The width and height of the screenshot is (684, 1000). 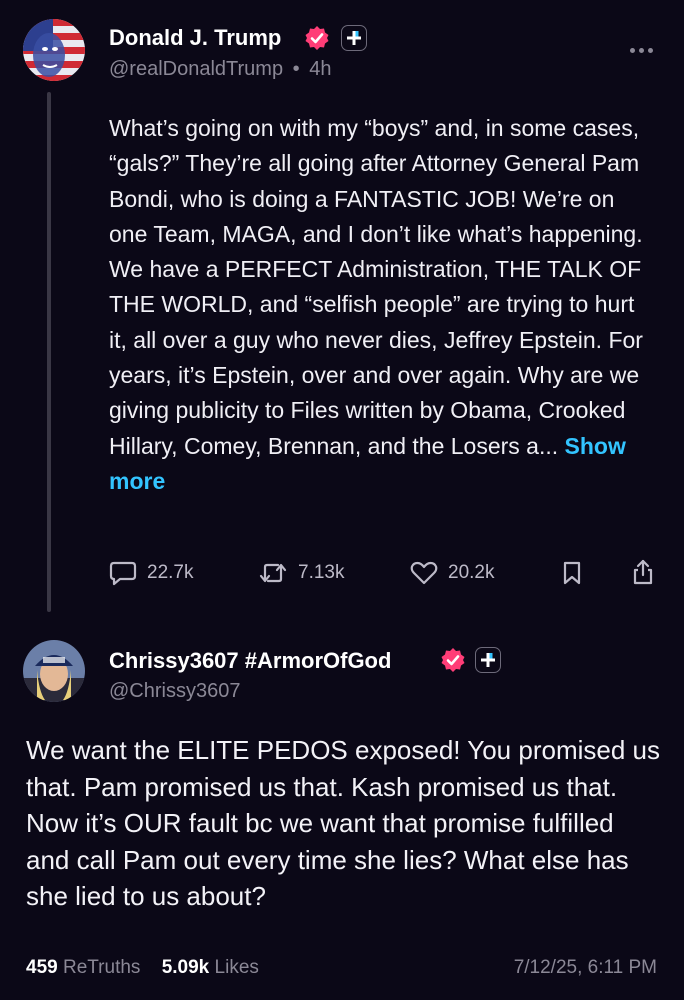 What do you see at coordinates (170, 572) in the screenshot?
I see `reply-count: 22.7k` at bounding box center [170, 572].